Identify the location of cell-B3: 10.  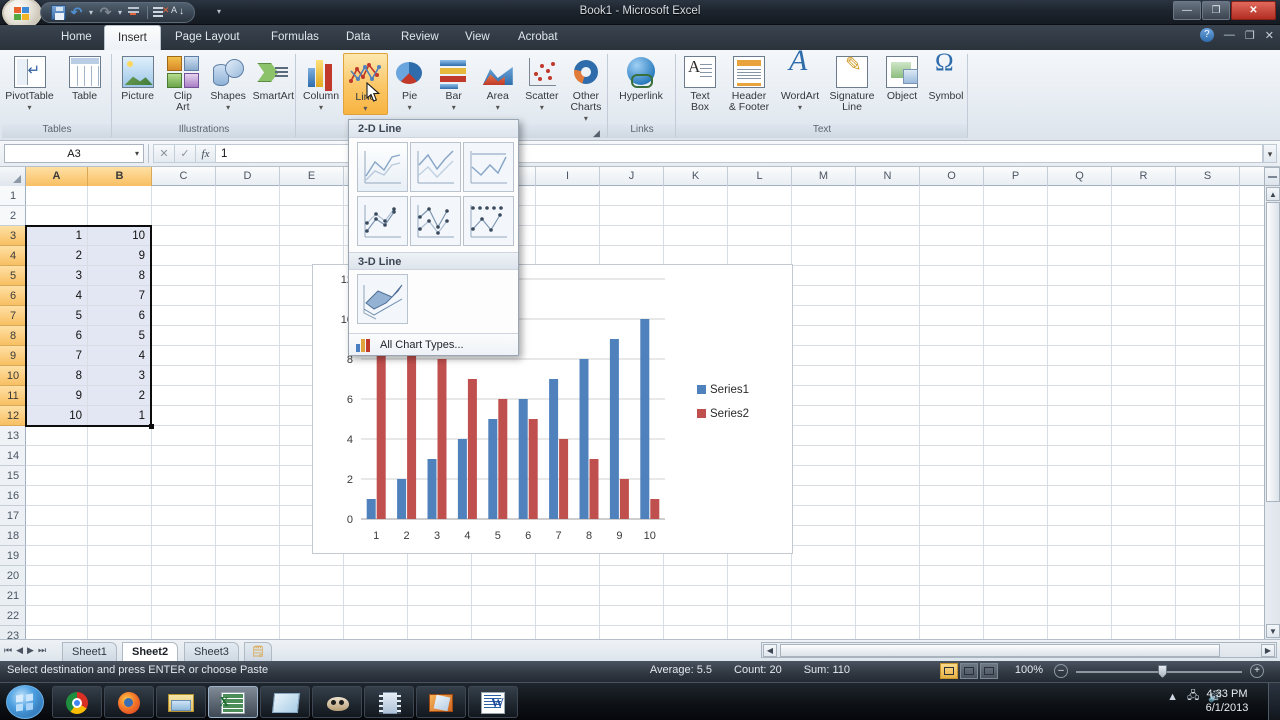
(119, 236).